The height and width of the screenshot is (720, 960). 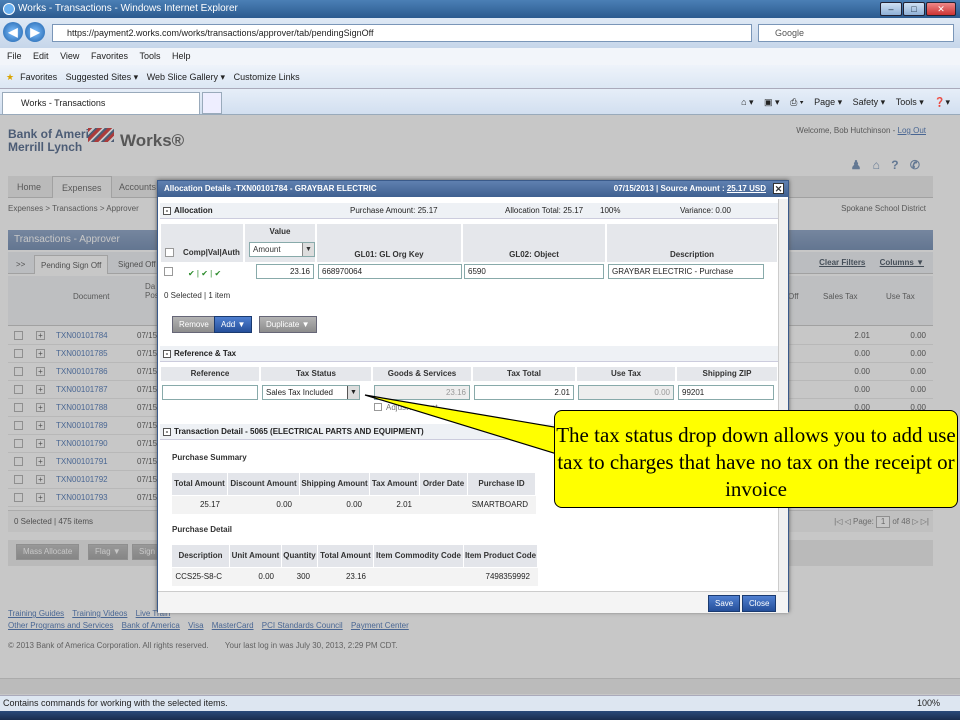 What do you see at coordinates (914, 9) in the screenshot?
I see `maximize-button: □` at bounding box center [914, 9].